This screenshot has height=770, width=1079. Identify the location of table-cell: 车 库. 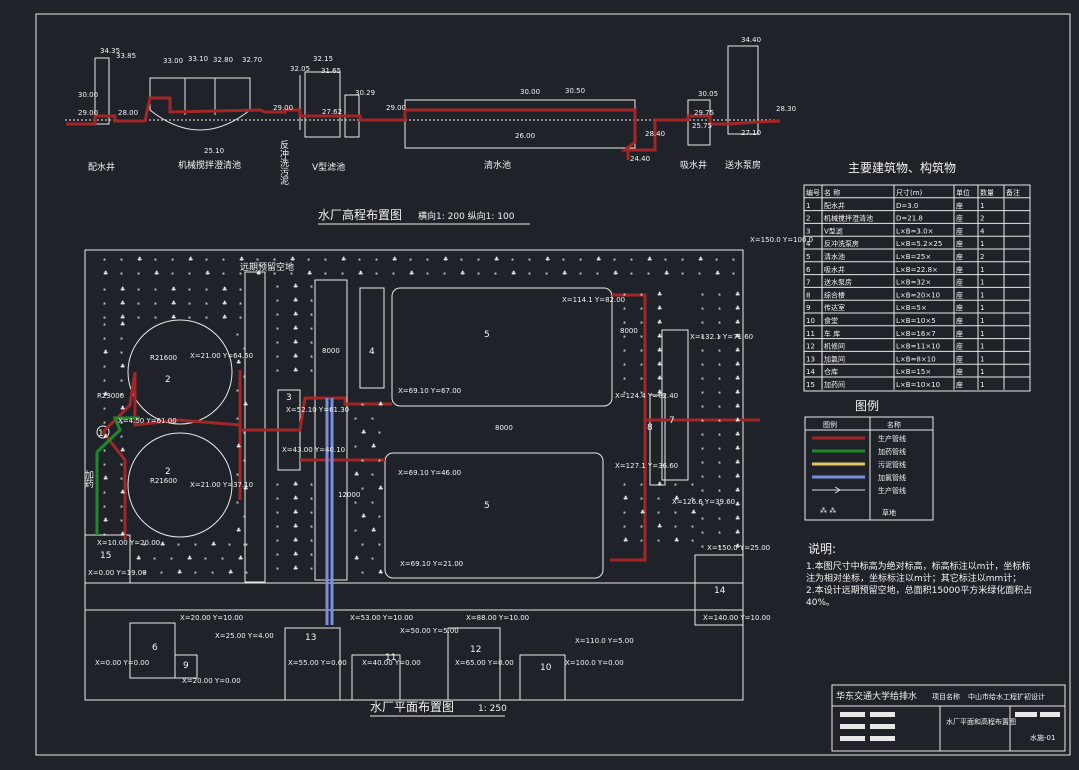
(832, 333).